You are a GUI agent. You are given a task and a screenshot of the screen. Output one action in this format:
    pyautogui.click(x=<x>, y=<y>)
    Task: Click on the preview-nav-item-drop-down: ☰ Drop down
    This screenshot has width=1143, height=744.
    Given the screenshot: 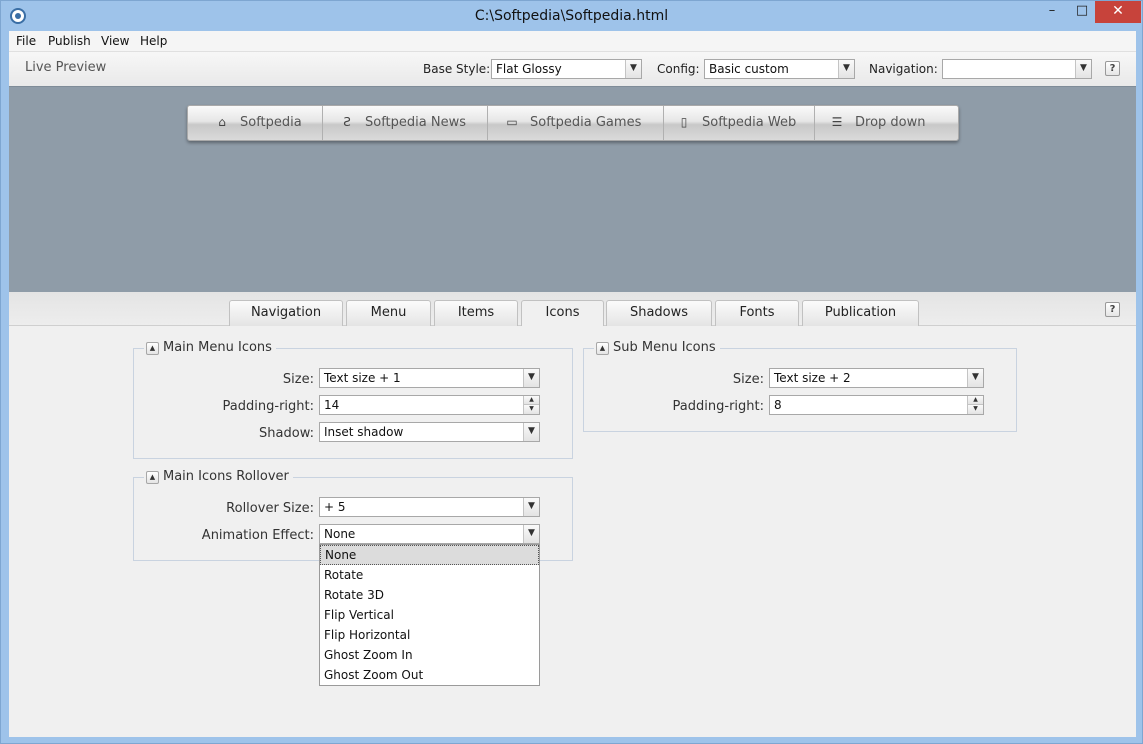 What is the action you would take?
    pyautogui.click(x=886, y=123)
    